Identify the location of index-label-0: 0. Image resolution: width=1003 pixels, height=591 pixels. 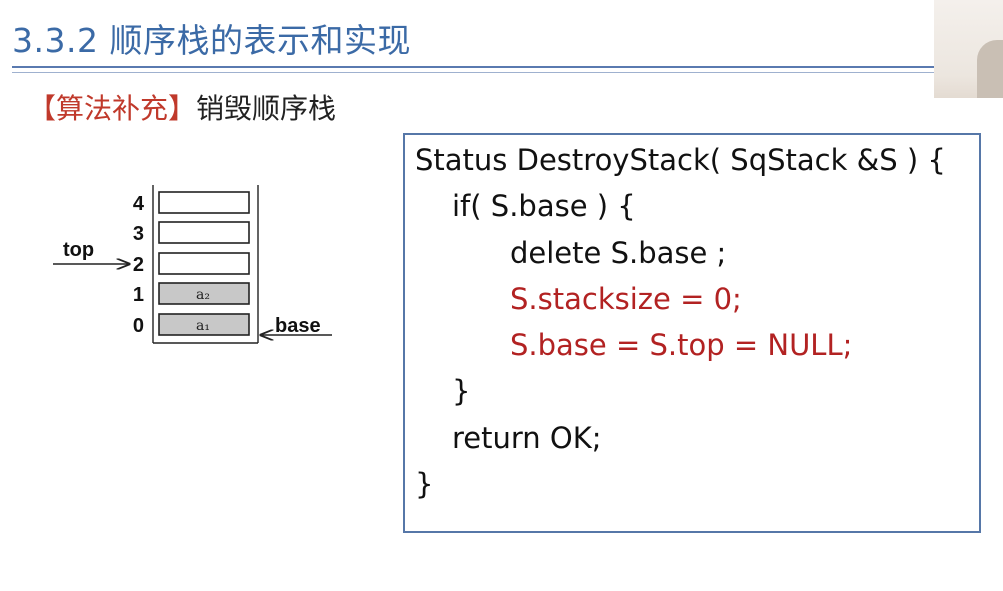
(138, 326).